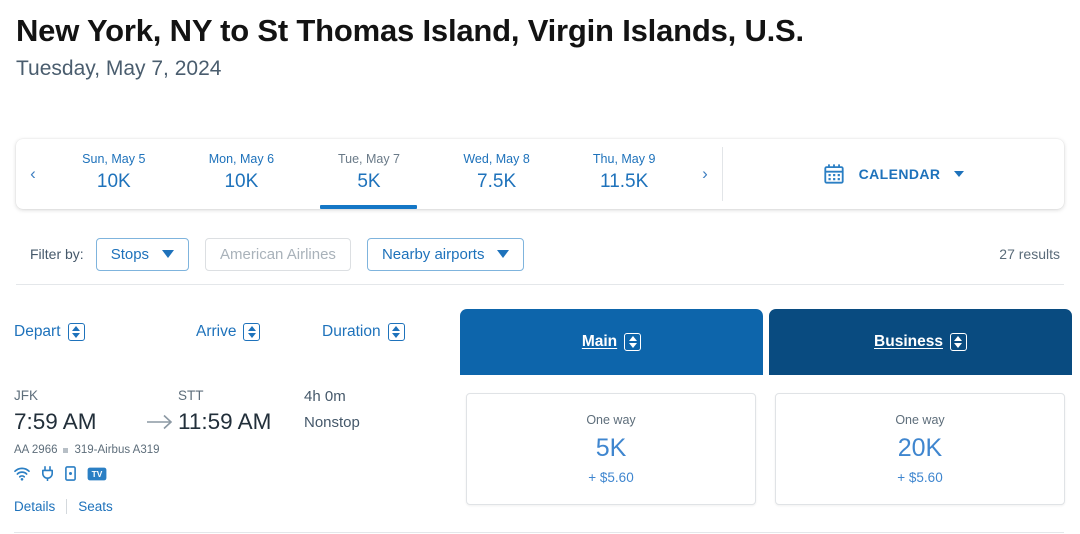 The width and height of the screenshot is (1080, 534). I want to click on date-tab-label: Wed, May 8, so click(496, 158).